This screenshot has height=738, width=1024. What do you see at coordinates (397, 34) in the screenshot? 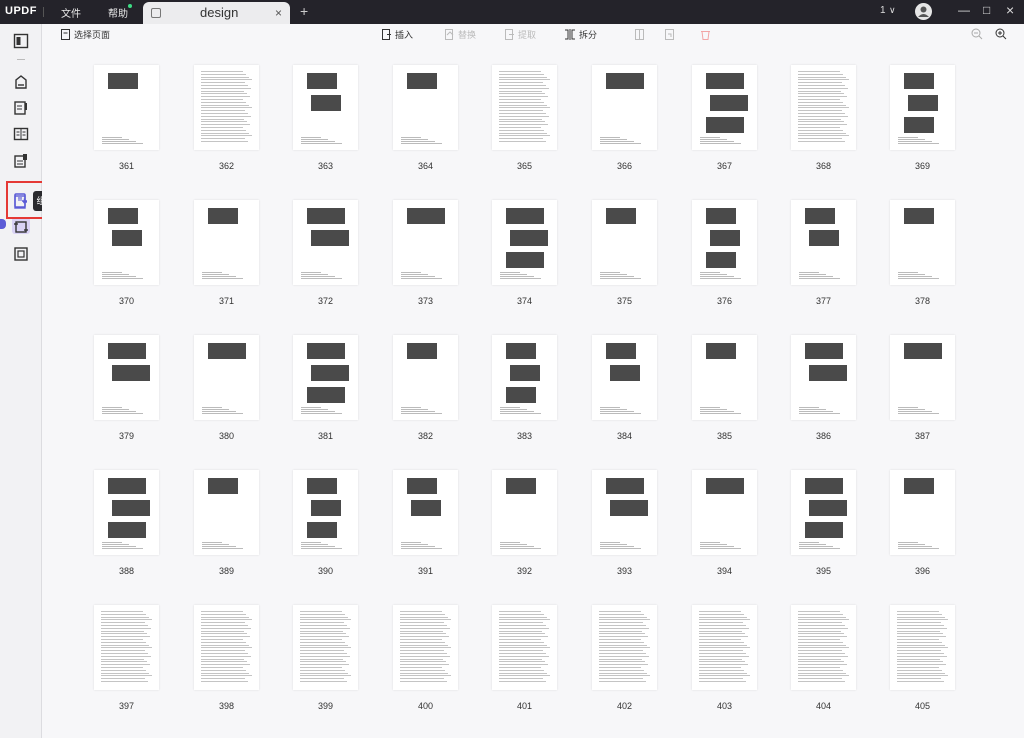
I see `insert-button: 插入` at bounding box center [397, 34].